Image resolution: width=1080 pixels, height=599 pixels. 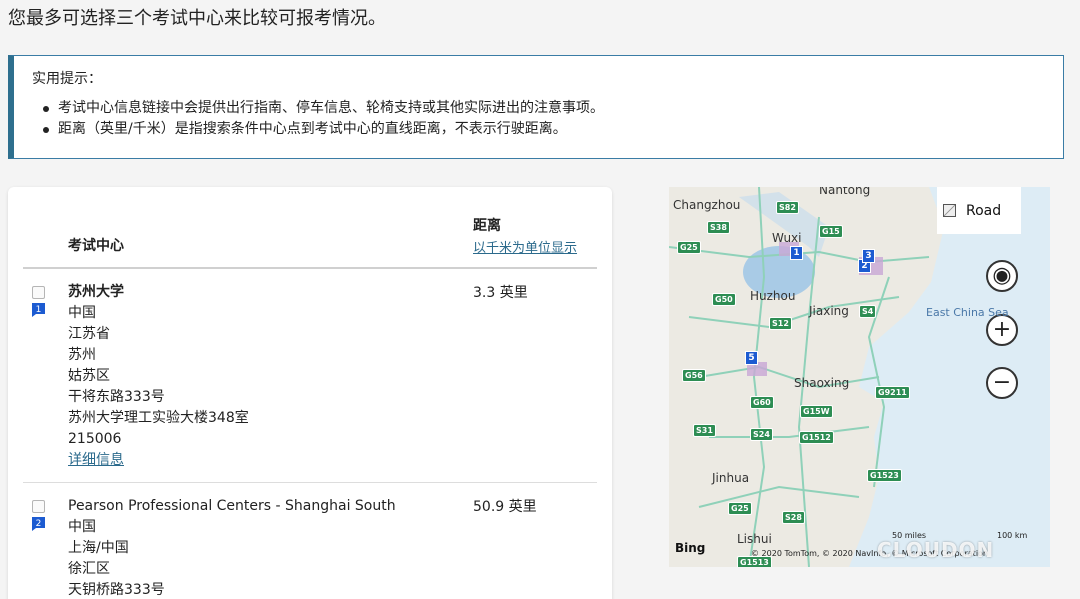 I want to click on header-divider, so click(x=310, y=268).